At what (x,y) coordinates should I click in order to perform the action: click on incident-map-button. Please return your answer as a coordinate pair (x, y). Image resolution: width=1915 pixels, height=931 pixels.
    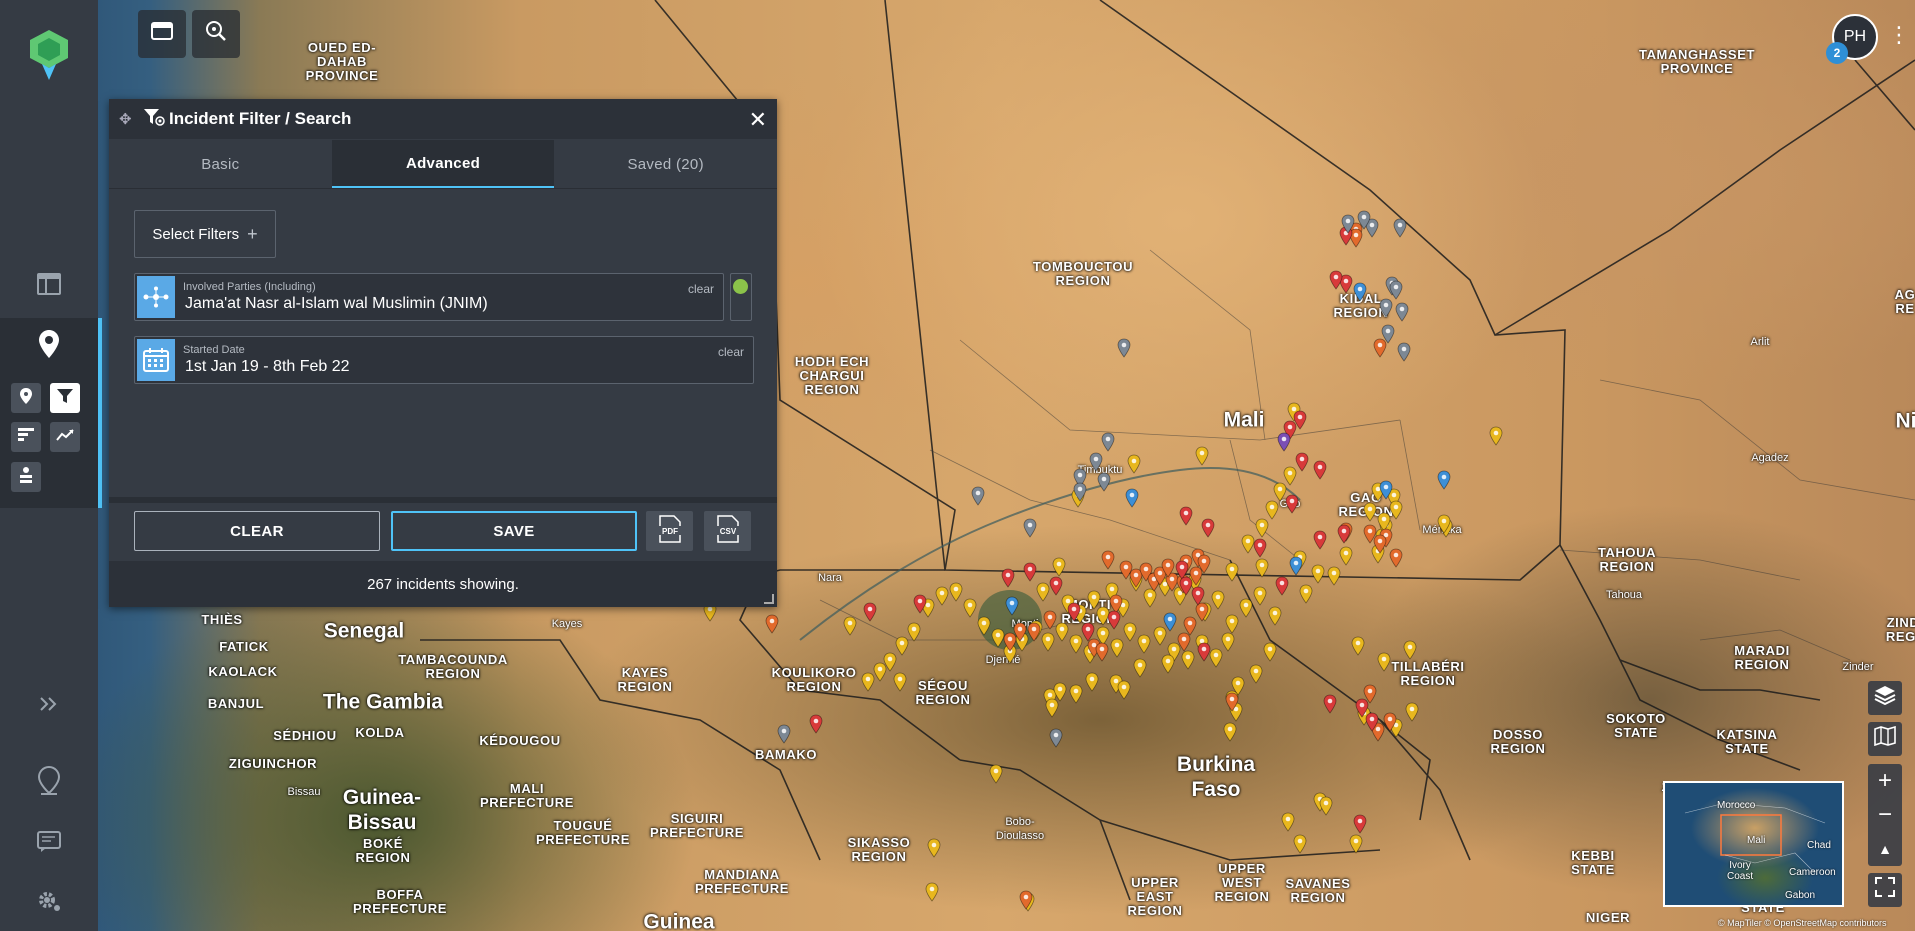
    Looking at the image, I should click on (49, 346).